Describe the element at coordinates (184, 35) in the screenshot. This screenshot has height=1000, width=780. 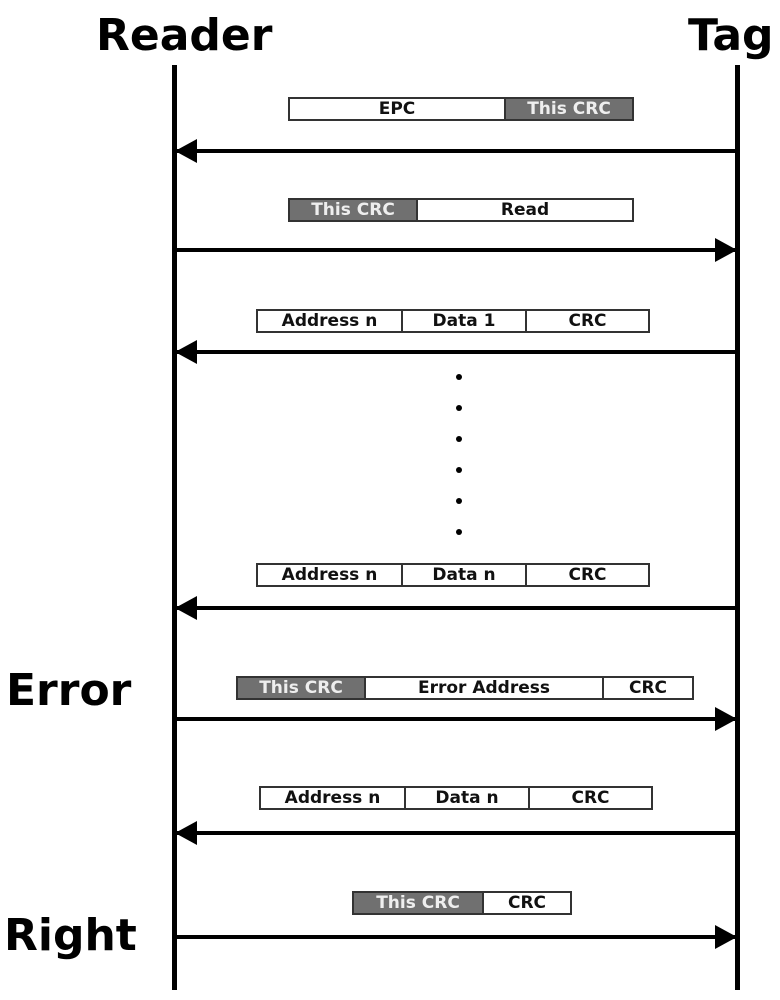
I see `reader-label: Reader` at that location.